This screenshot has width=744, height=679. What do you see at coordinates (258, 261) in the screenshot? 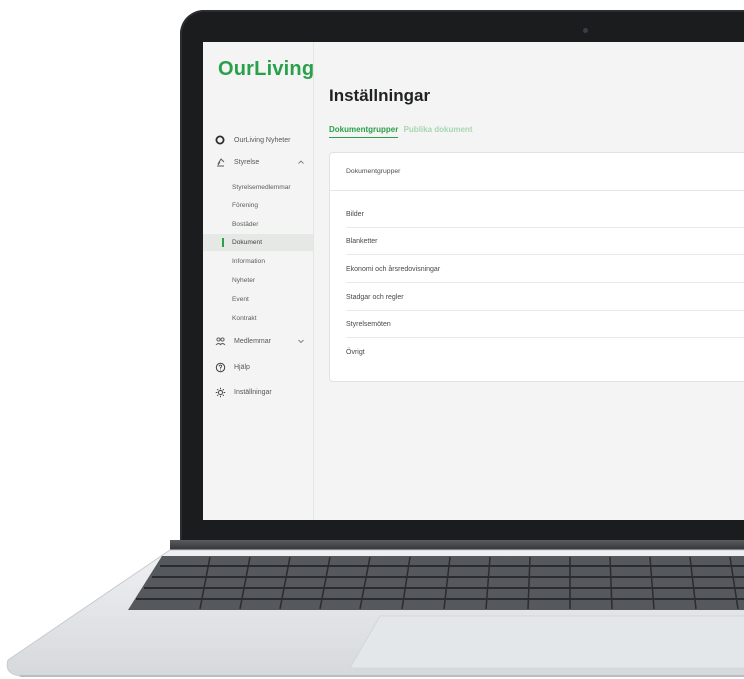
I see `sidebar-subitem-information: Information` at bounding box center [258, 261].